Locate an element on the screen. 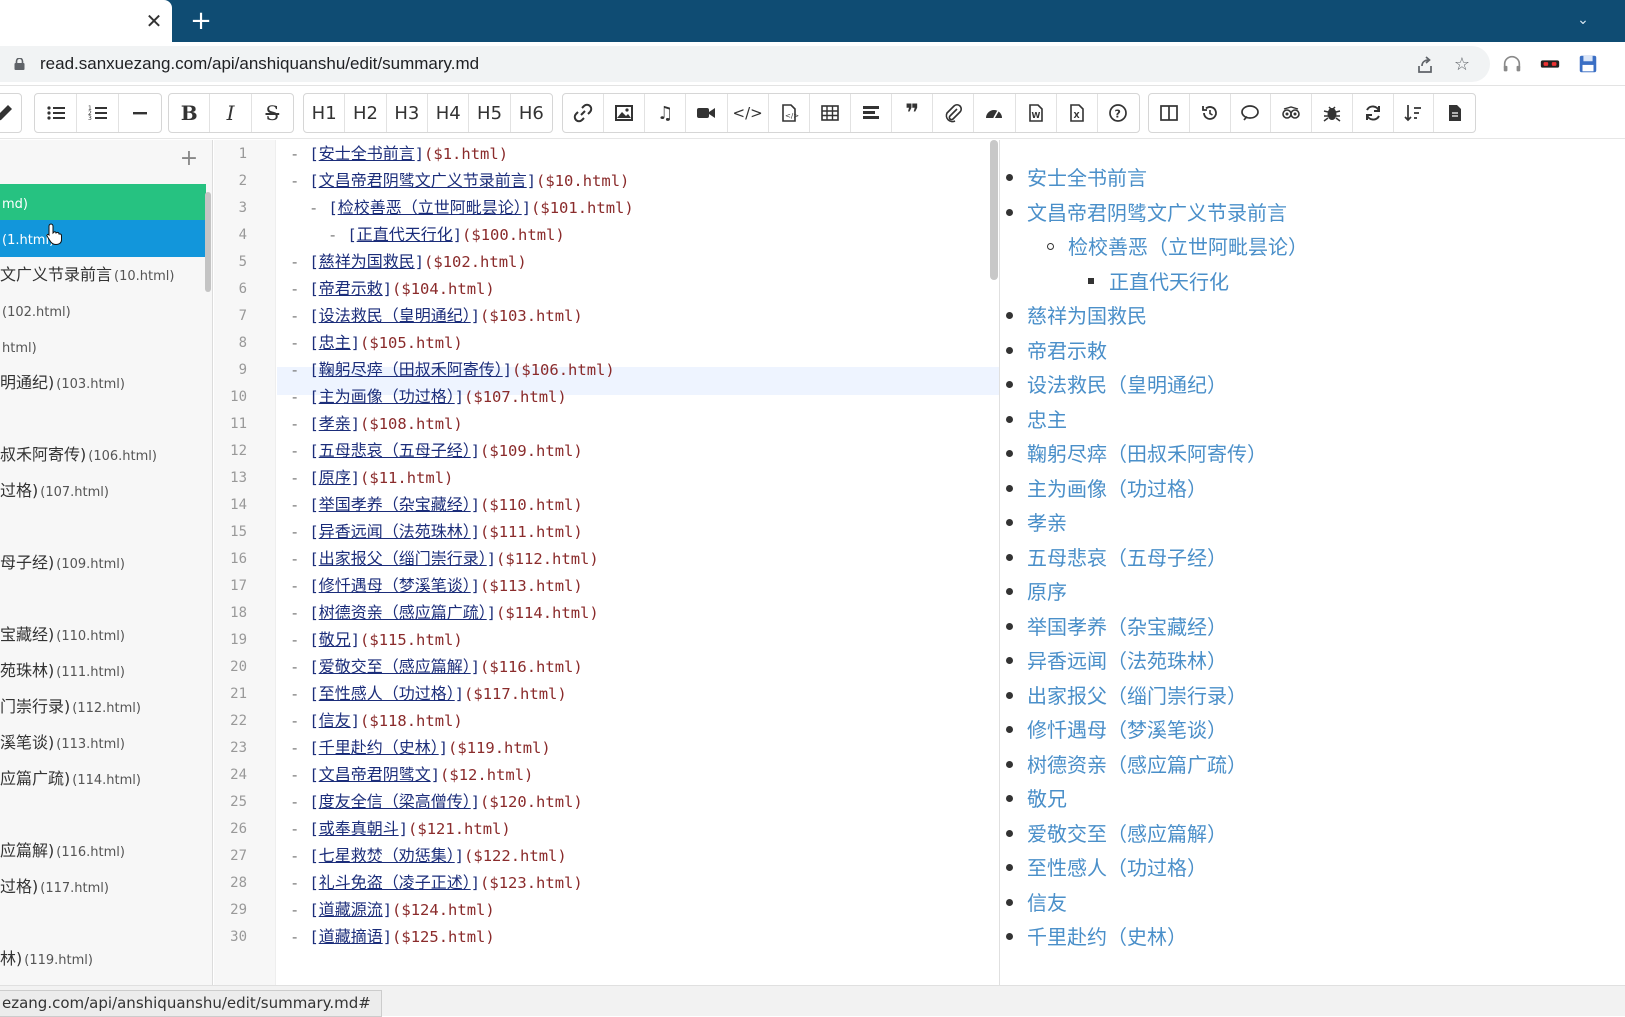 The image size is (1625, 1017). unordered-list-icon is located at coordinates (56, 113).